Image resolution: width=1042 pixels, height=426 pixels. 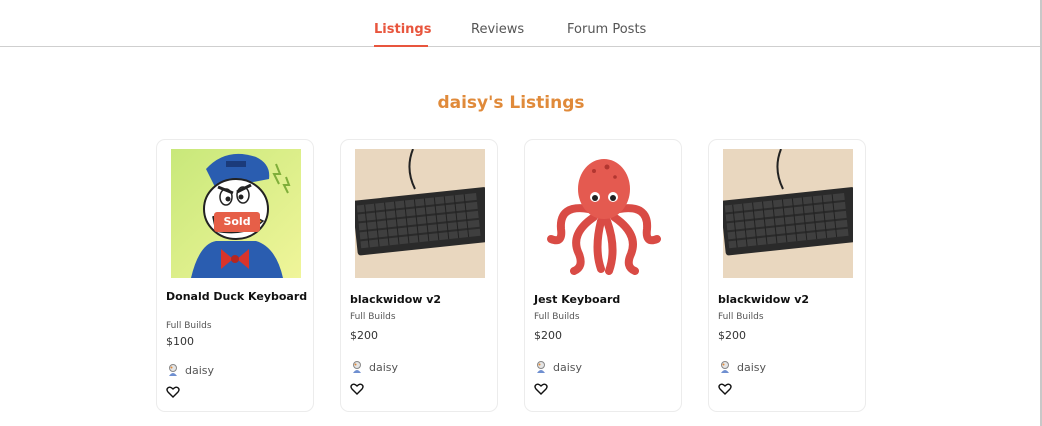 I want to click on tab-reviews: Reviews, so click(x=497, y=34).